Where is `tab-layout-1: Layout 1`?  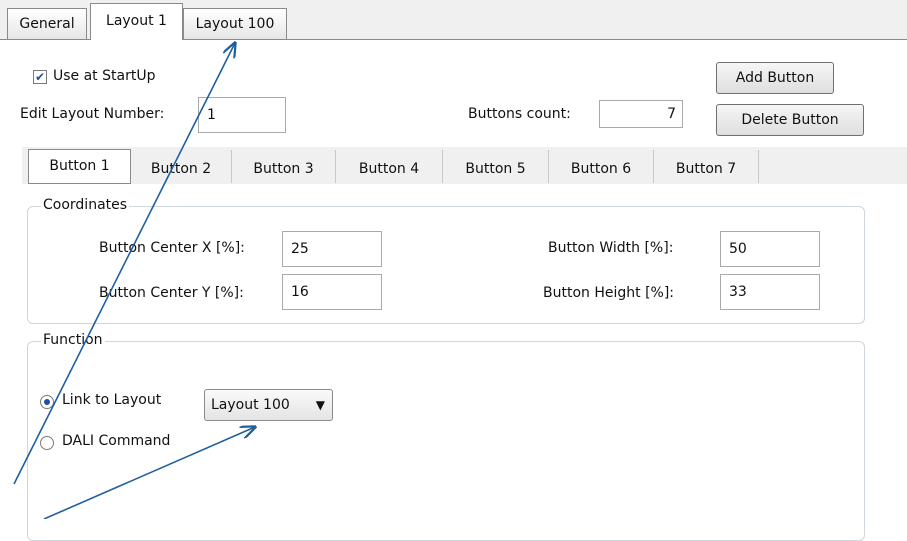
tab-layout-1: Layout 1 is located at coordinates (136, 21).